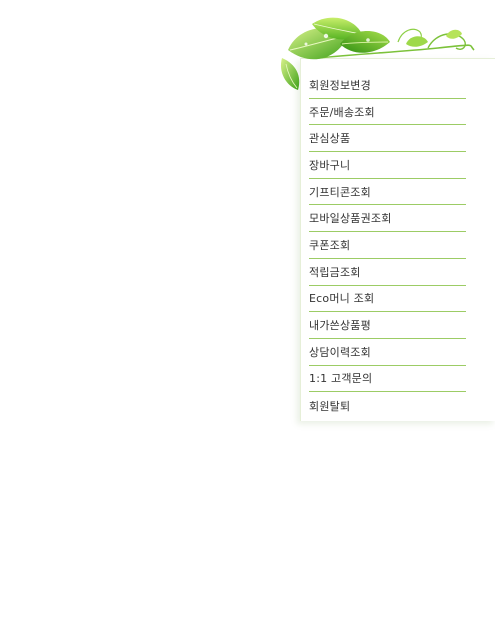 The width and height of the screenshot is (495, 623). Describe the element at coordinates (335, 272) in the screenshot. I see `menu-item-label: 적립금조회` at that location.